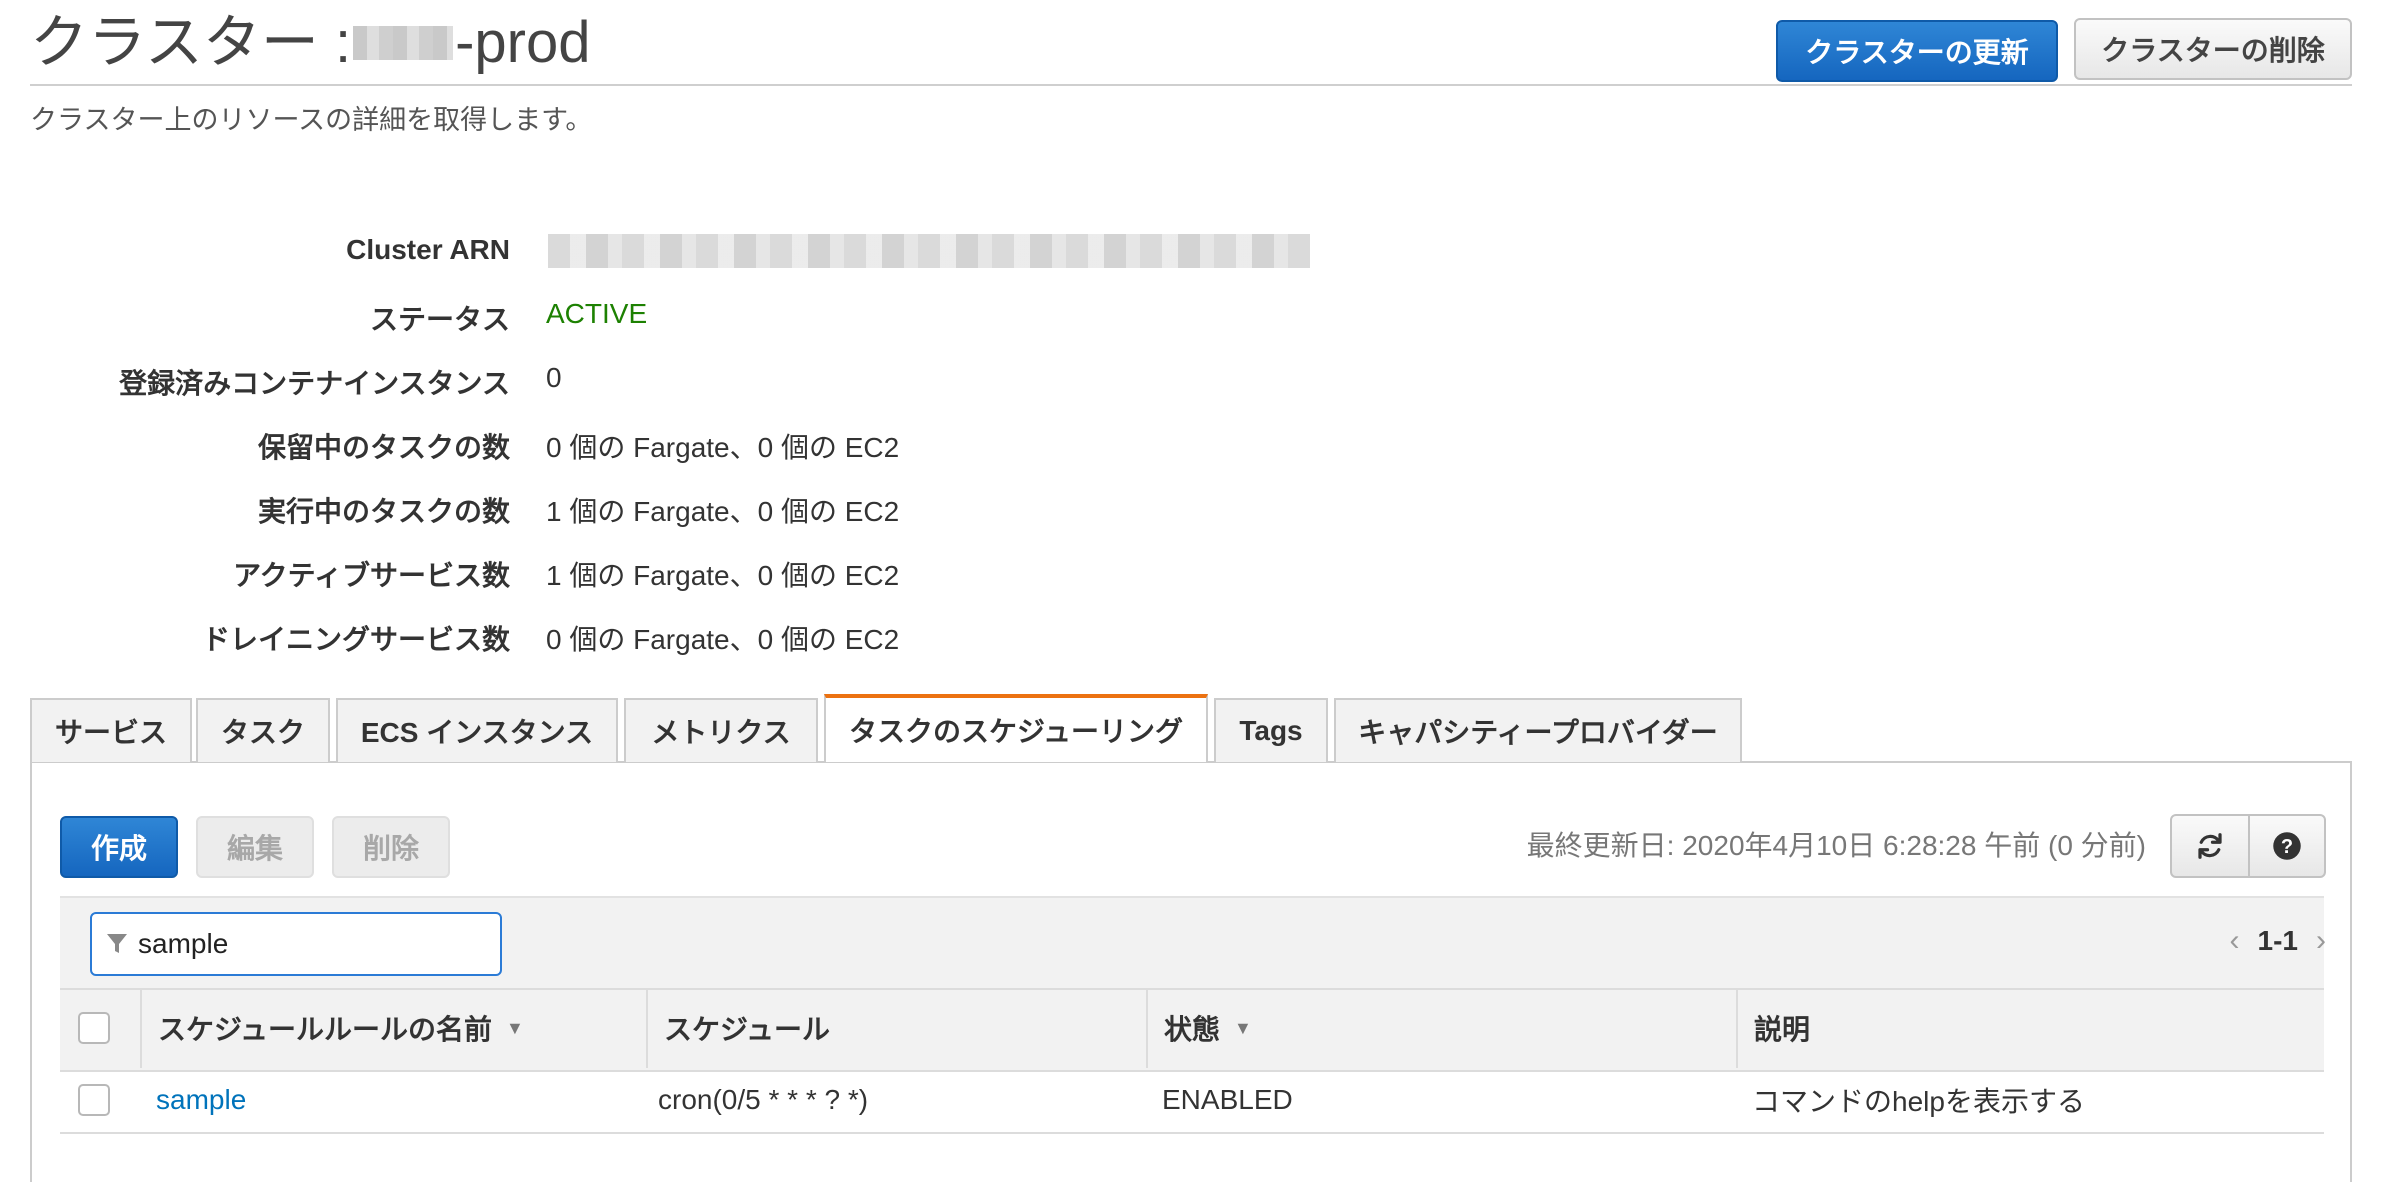  Describe the element at coordinates (117, 943) in the screenshot. I see `filter-icon` at that location.